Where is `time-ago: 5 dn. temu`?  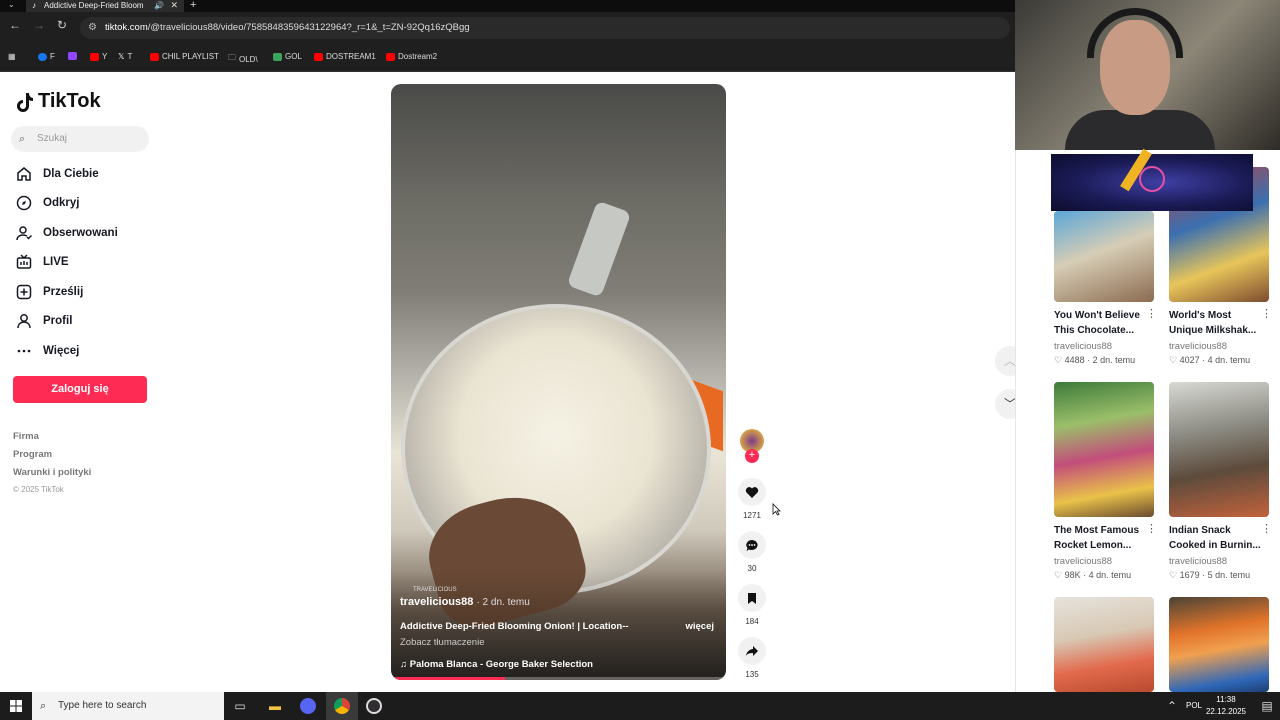 time-ago: 5 dn. temu is located at coordinates (1229, 575).